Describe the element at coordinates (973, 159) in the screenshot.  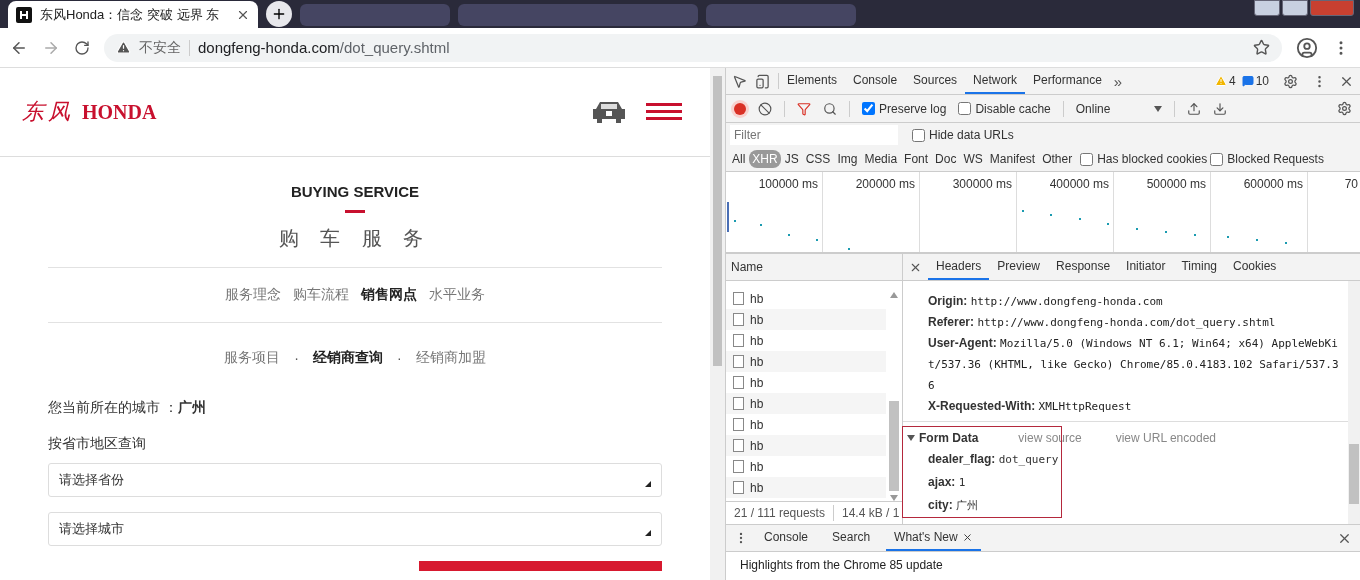
I see `type-filter: WS` at that location.